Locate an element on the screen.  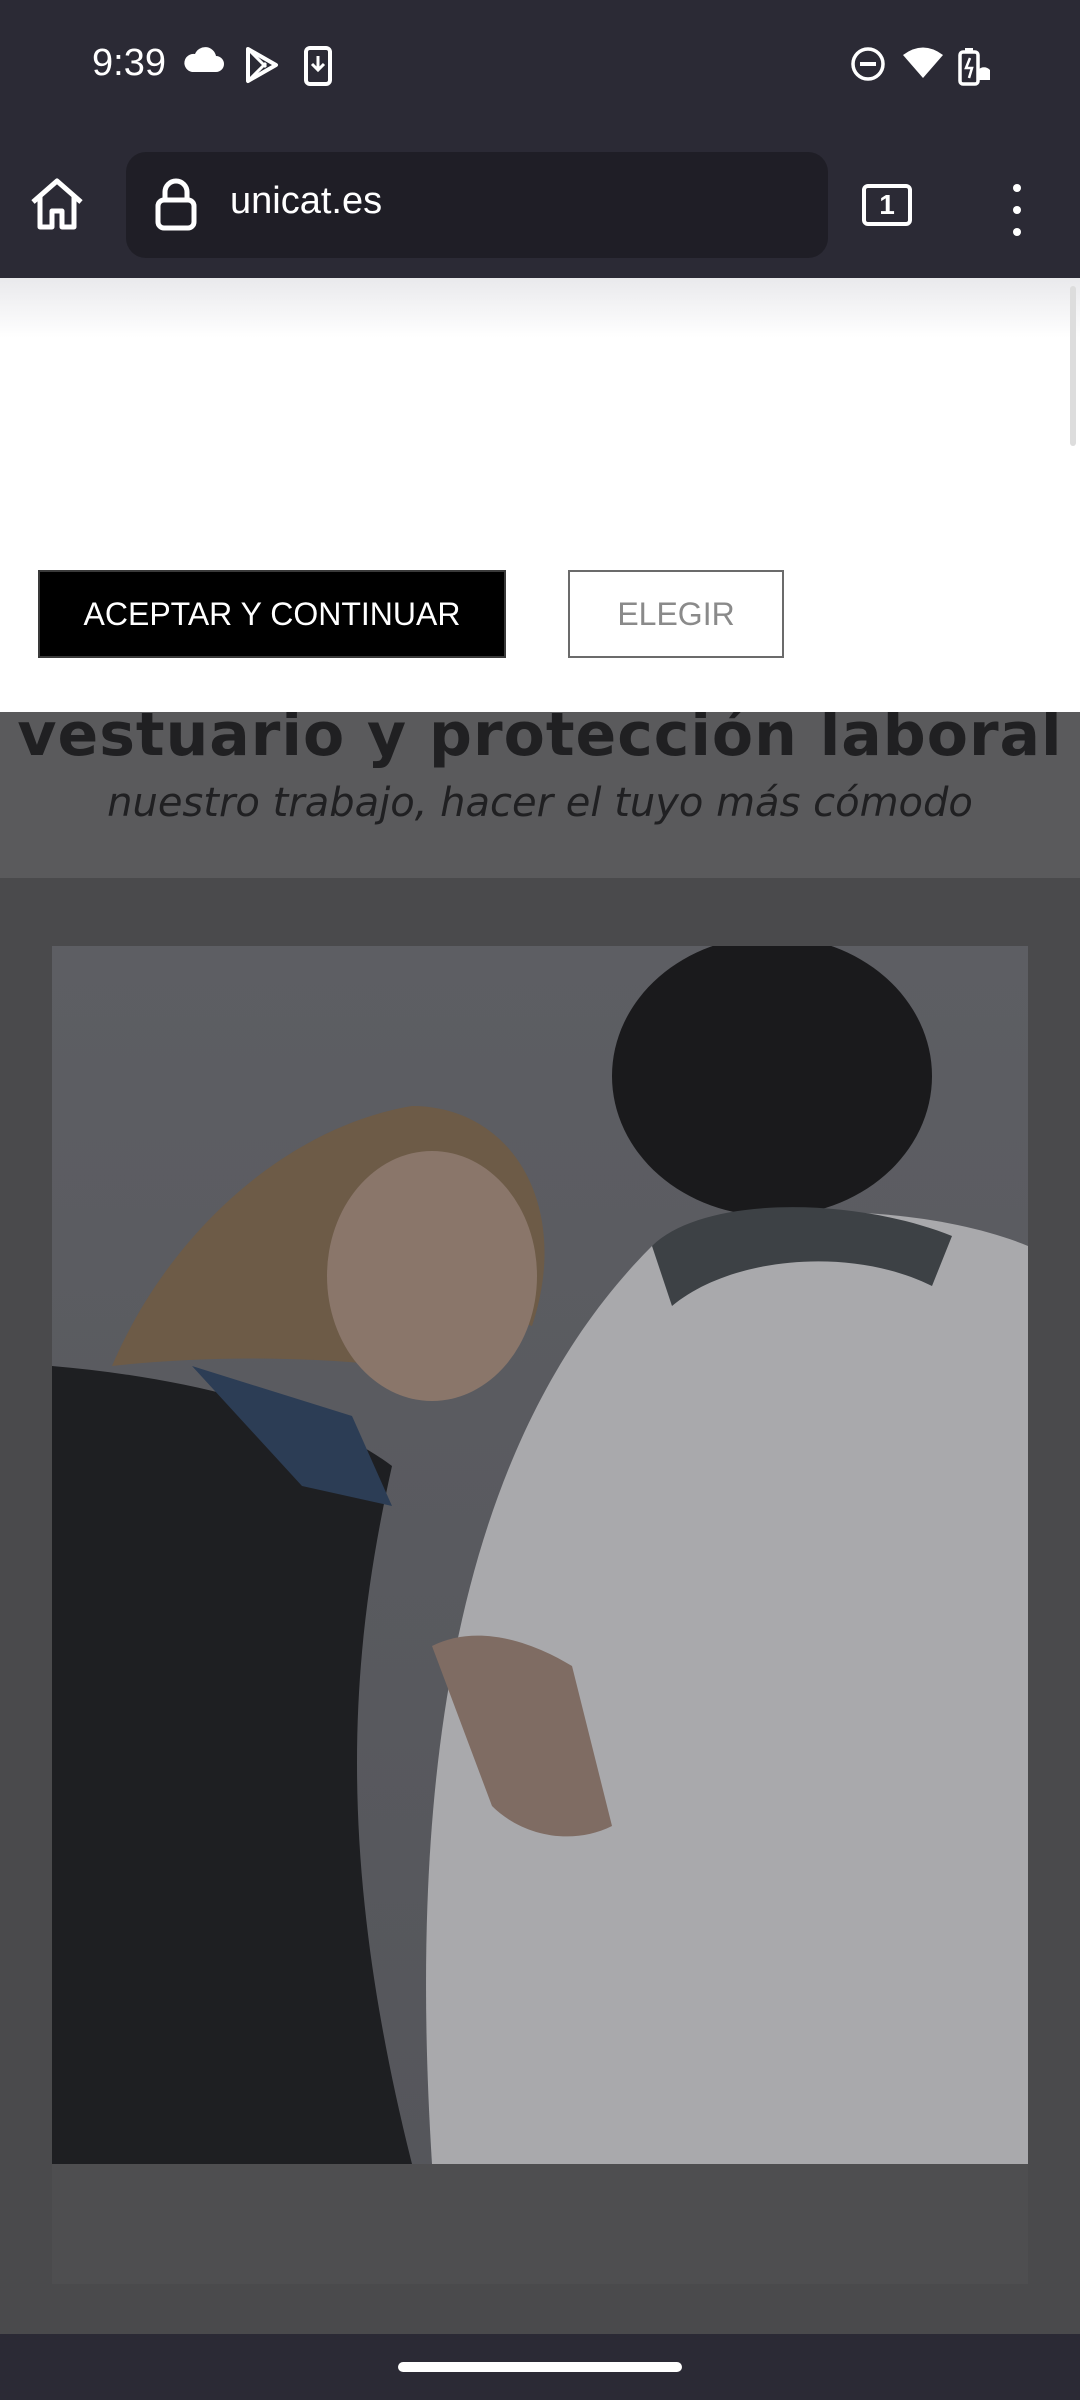
lock-icon is located at coordinates (176, 207).